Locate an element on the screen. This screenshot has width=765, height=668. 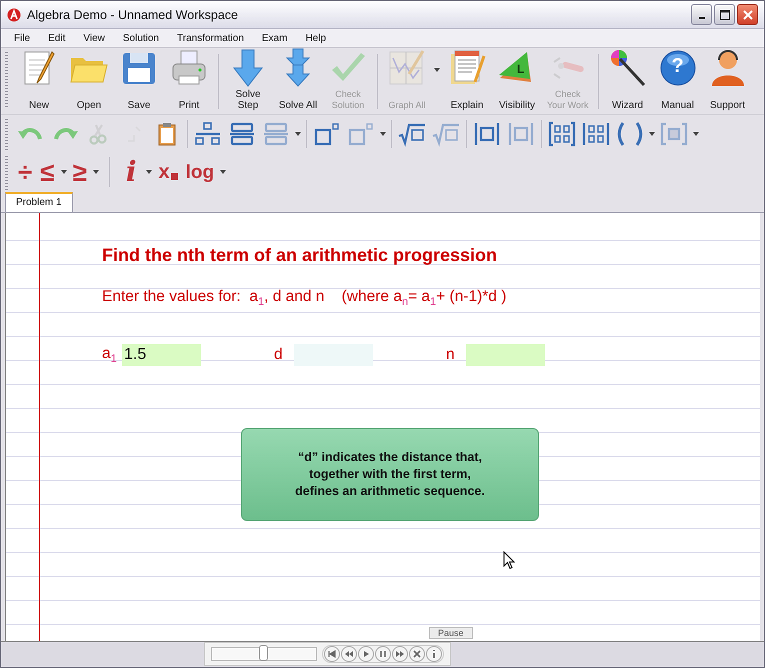
rewind-icon is located at coordinates (349, 654).